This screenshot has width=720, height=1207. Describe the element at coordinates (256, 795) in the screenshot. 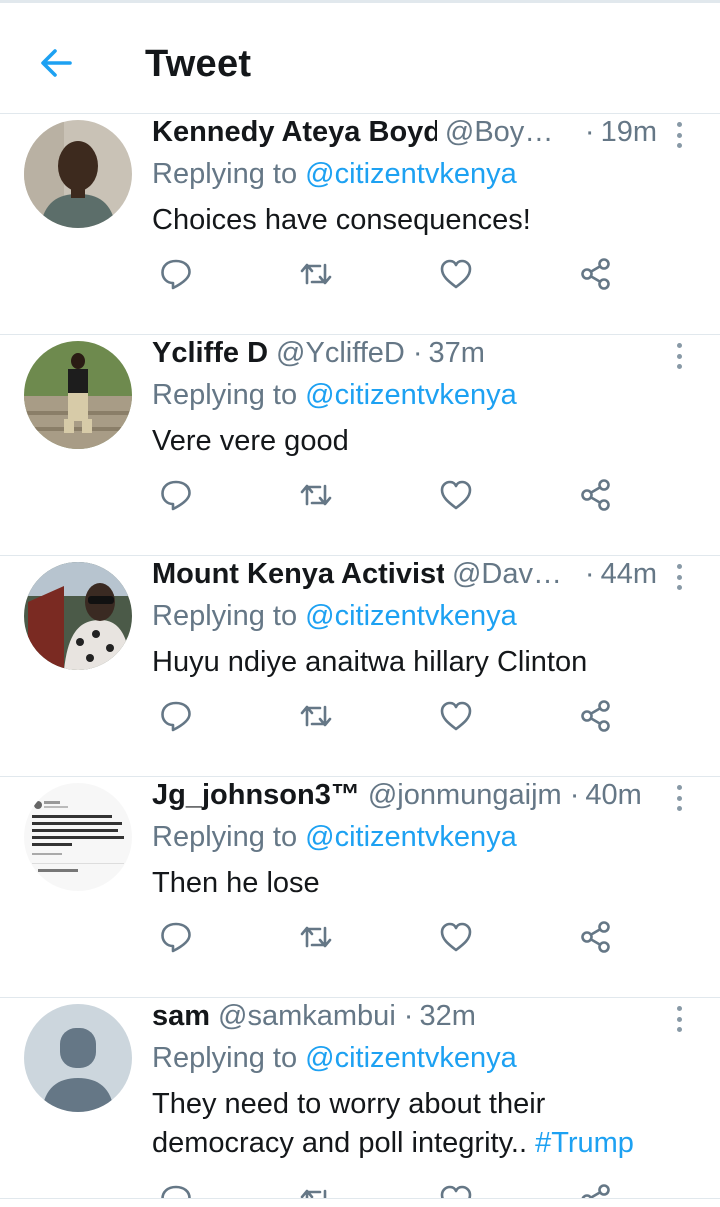

I see `author-name: Jg_johnson3™` at that location.